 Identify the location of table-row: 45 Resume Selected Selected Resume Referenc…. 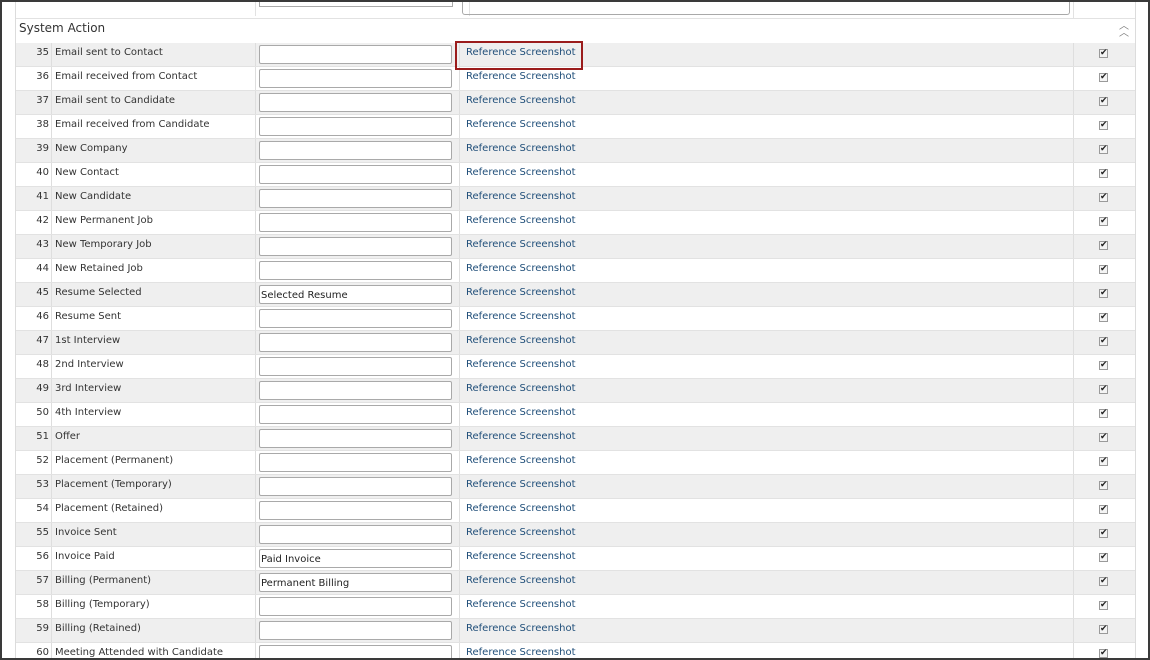
(575, 295).